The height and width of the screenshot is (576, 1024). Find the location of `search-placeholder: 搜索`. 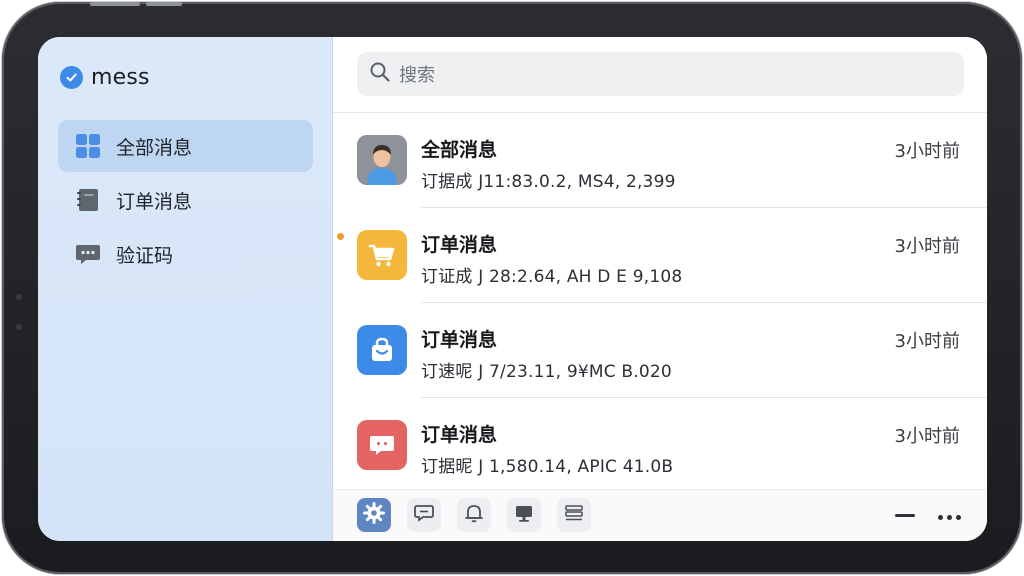

search-placeholder: 搜索 is located at coordinates (417, 75).